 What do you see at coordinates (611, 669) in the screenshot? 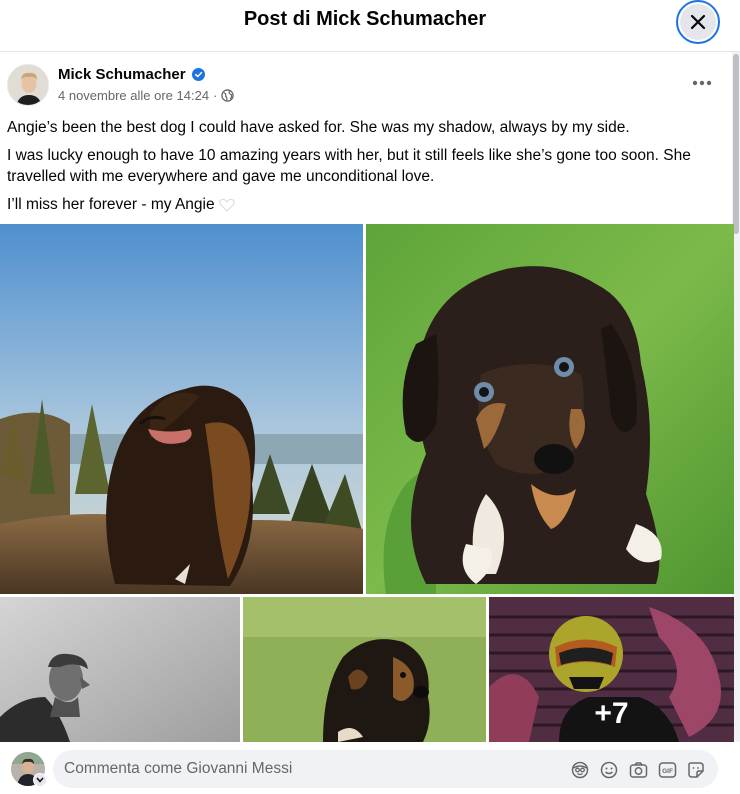
I see `photo-helmet-more: +7` at bounding box center [611, 669].